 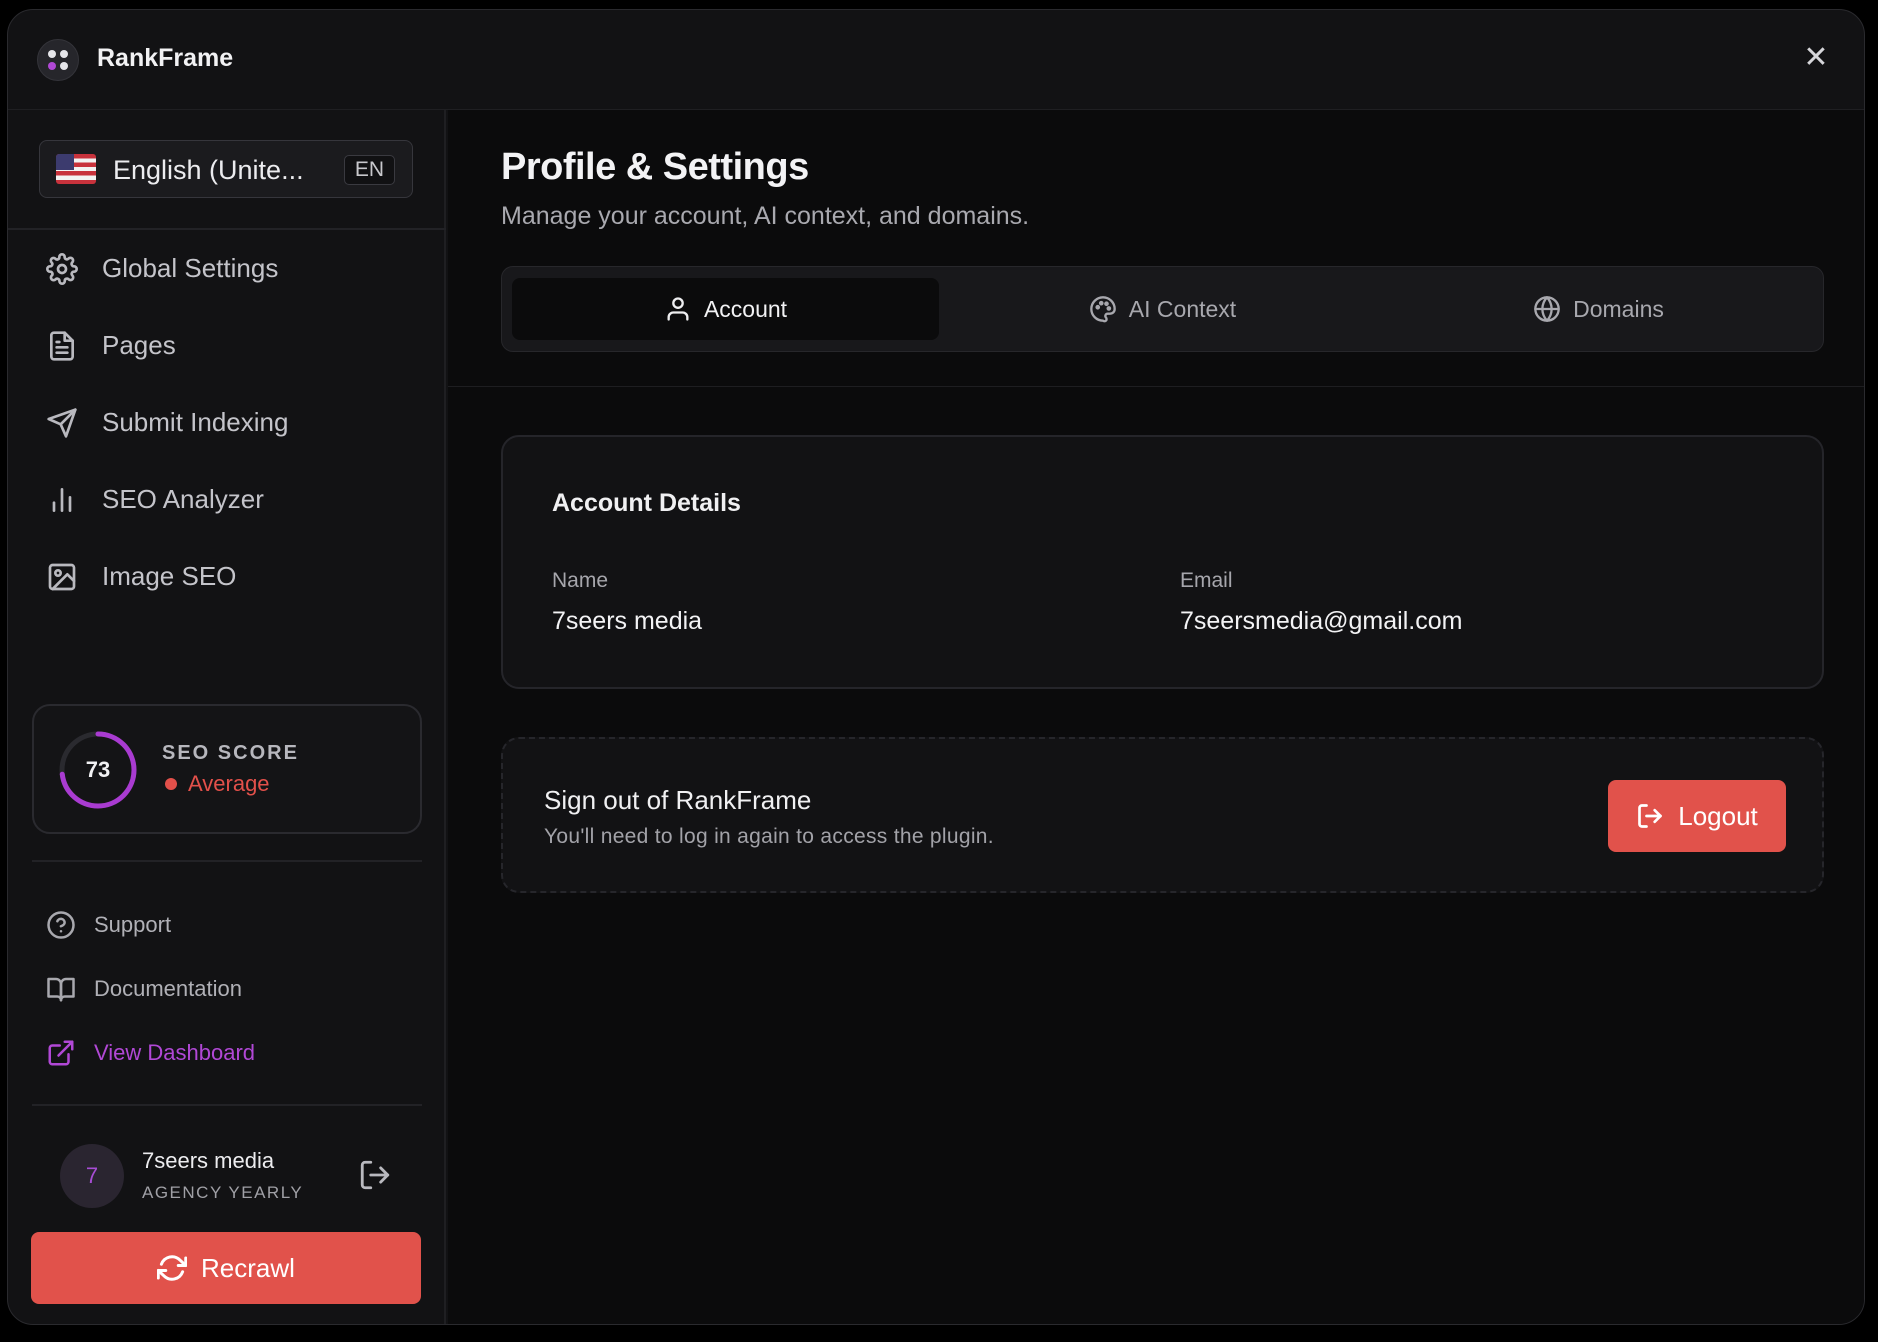 I want to click on send-icon, so click(x=62, y=422).